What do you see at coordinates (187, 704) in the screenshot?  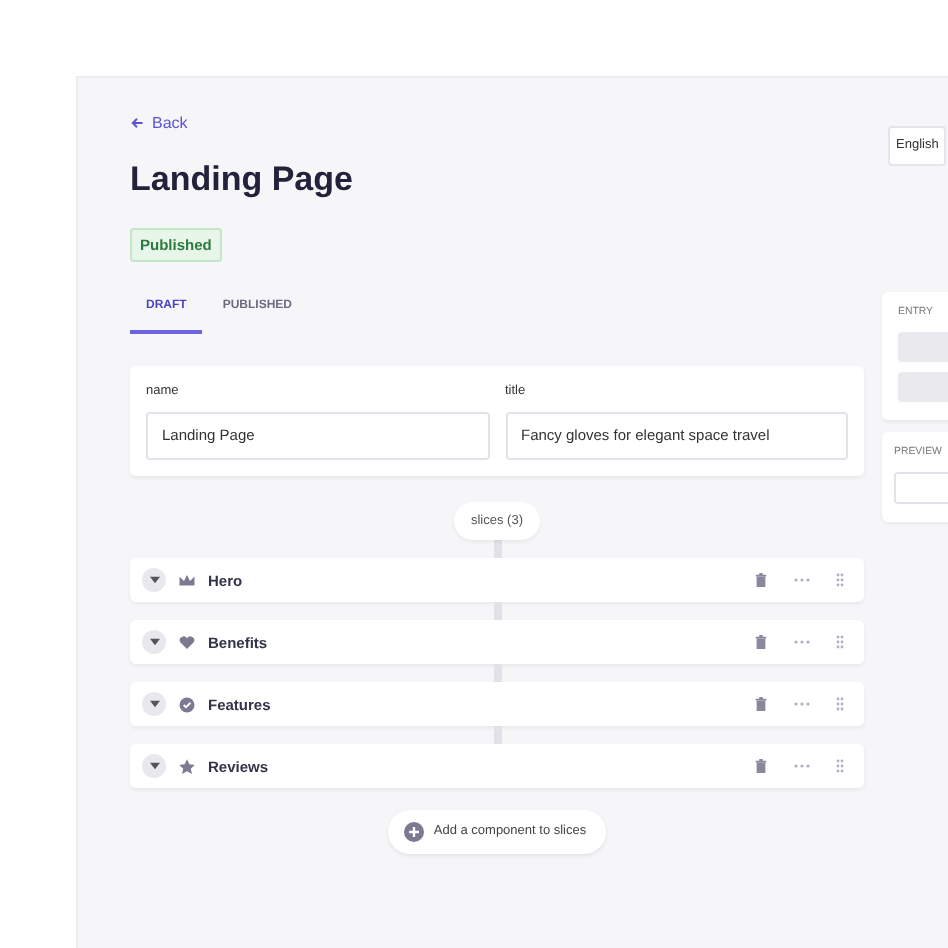 I see `badge-check-icon` at bounding box center [187, 704].